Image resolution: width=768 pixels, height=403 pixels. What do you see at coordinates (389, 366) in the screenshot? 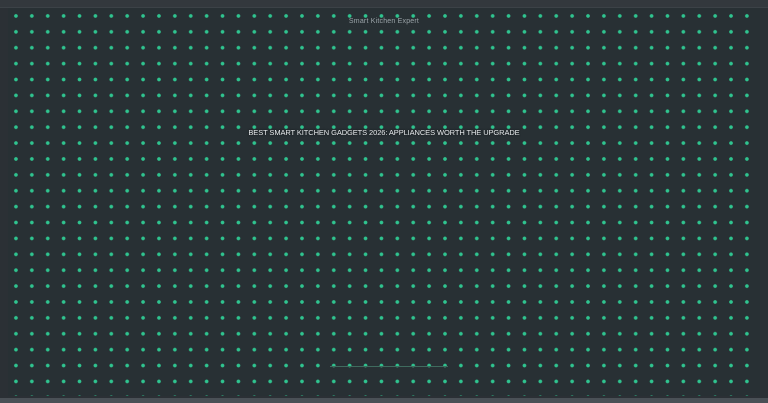
I see `divider` at bounding box center [389, 366].